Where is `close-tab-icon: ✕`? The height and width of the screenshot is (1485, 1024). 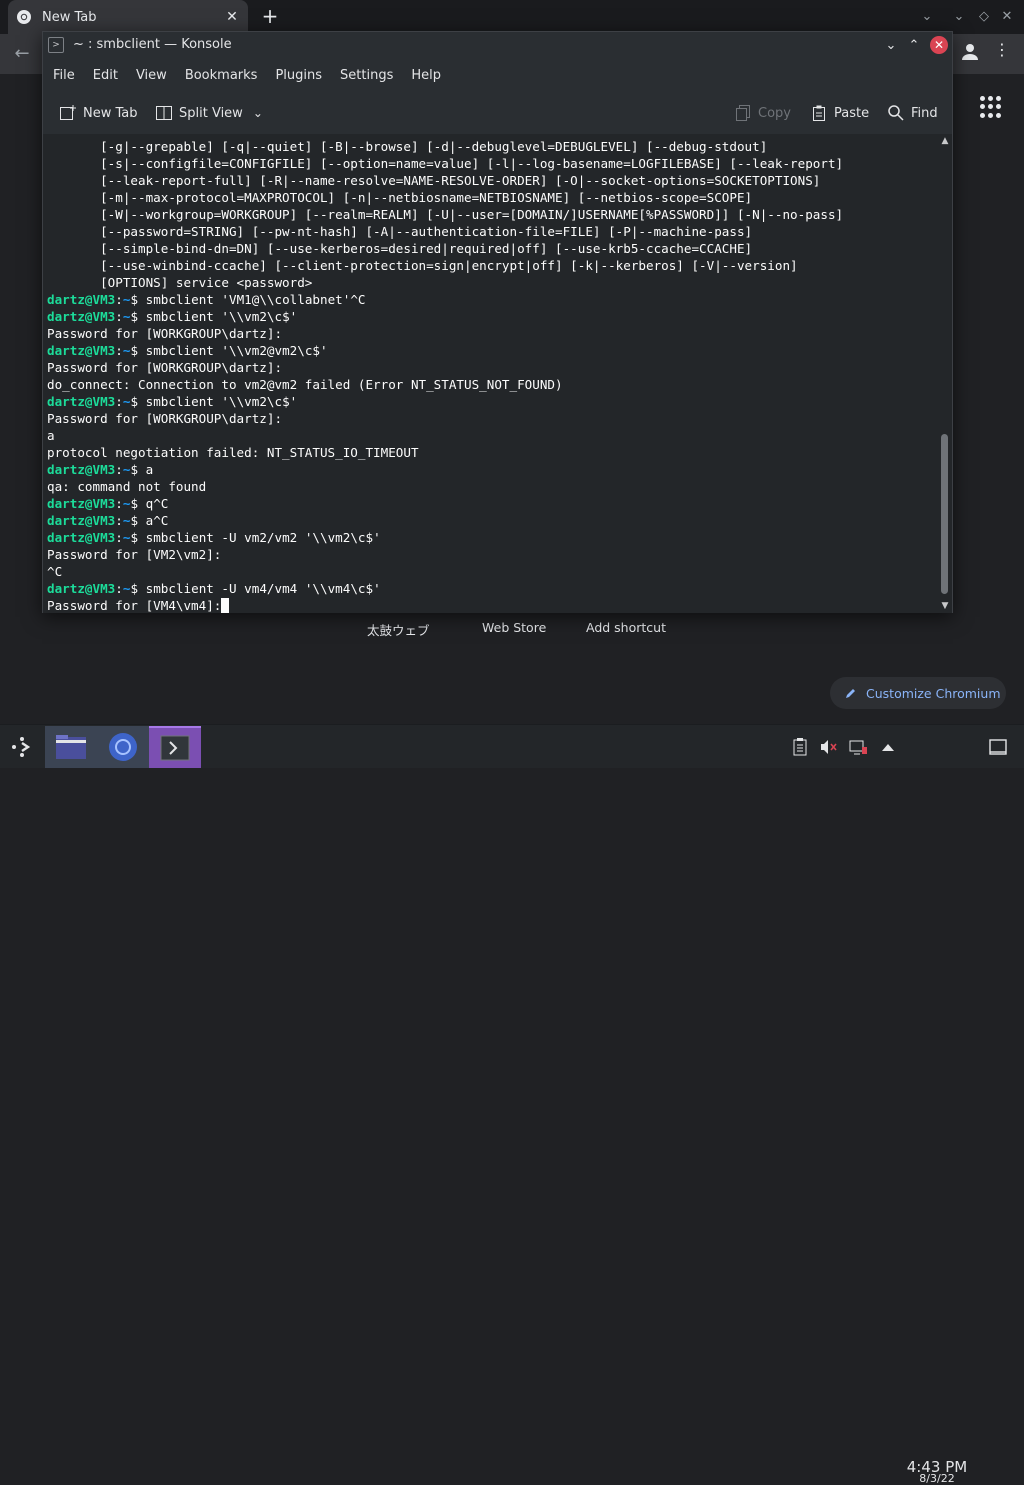
close-tab-icon: ✕ is located at coordinates (232, 17).